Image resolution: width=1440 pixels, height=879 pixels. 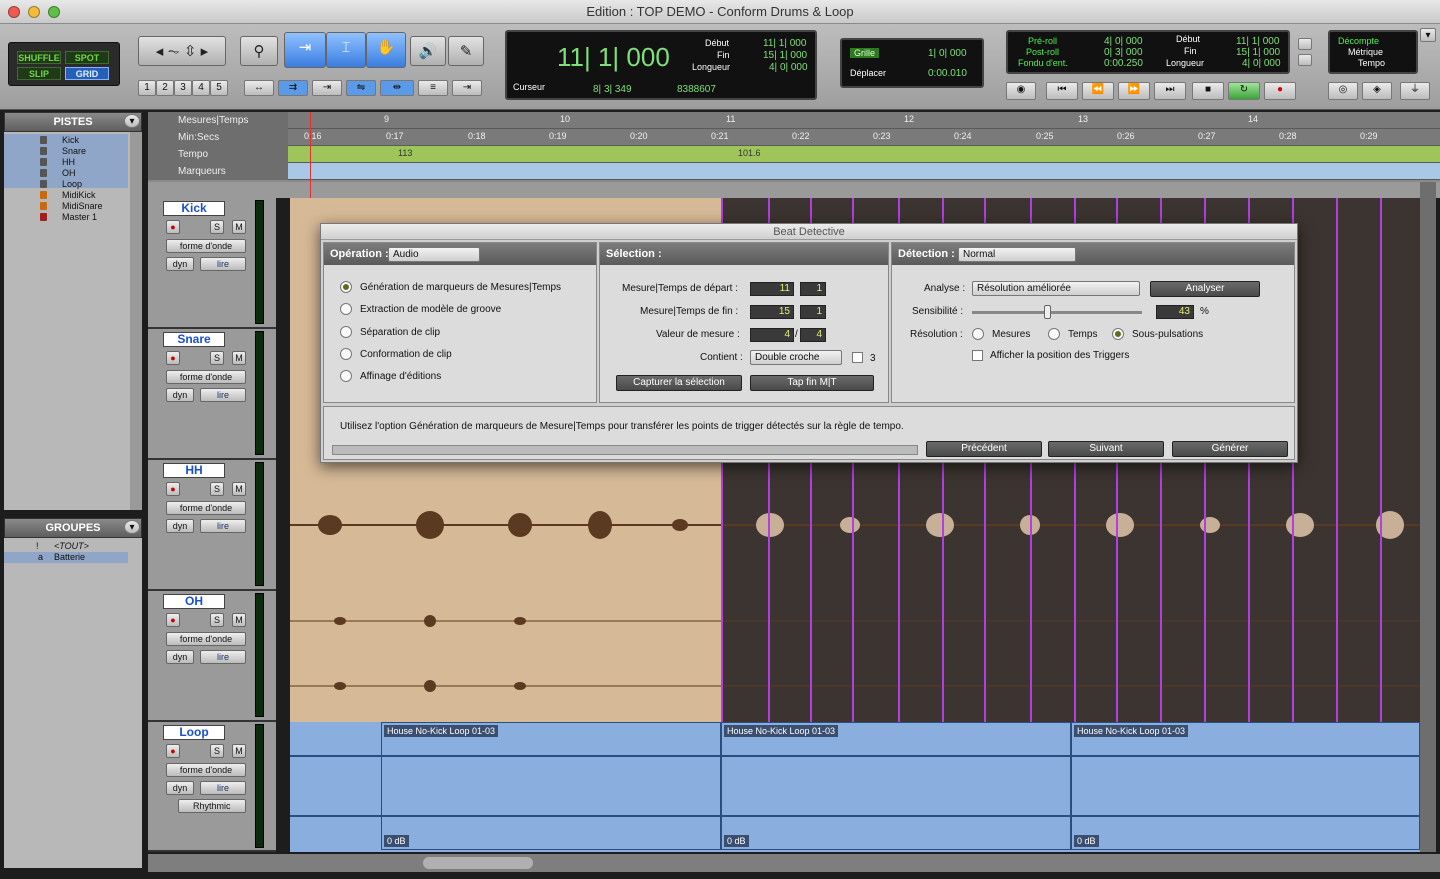 What do you see at coordinates (1056, 288) in the screenshot?
I see `analysis-select: Résolution améliorée` at bounding box center [1056, 288].